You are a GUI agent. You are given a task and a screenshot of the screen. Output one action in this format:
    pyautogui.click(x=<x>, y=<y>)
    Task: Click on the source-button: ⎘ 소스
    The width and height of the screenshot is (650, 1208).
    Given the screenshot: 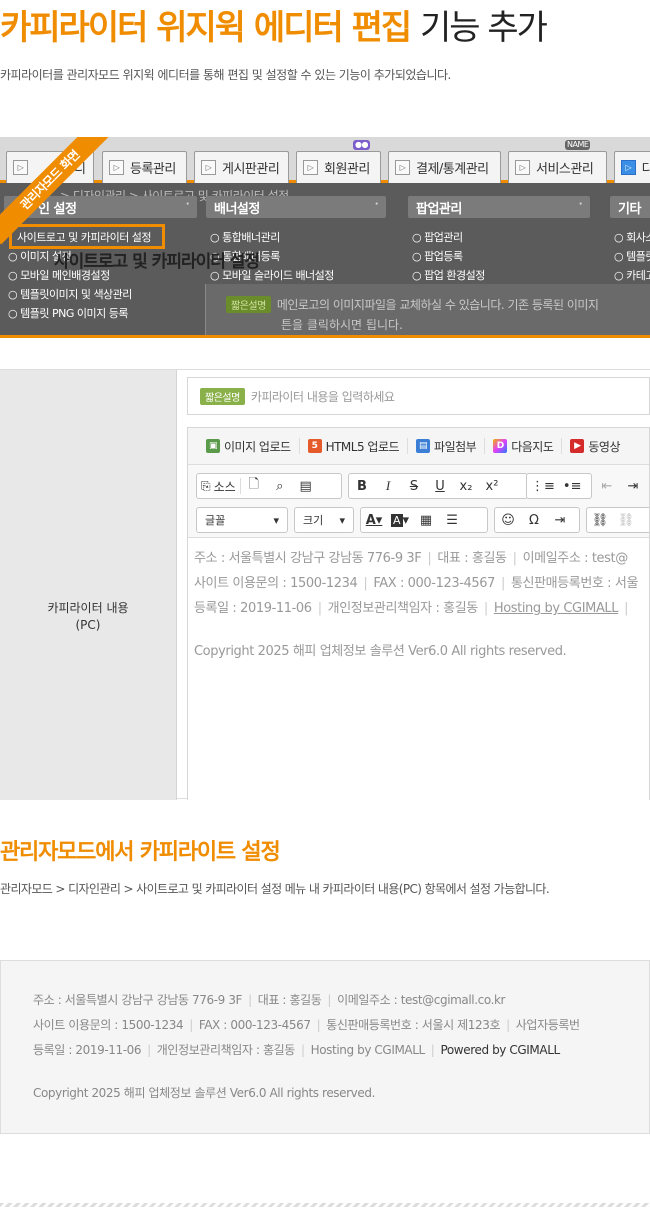 What is the action you would take?
    pyautogui.click(x=218, y=486)
    